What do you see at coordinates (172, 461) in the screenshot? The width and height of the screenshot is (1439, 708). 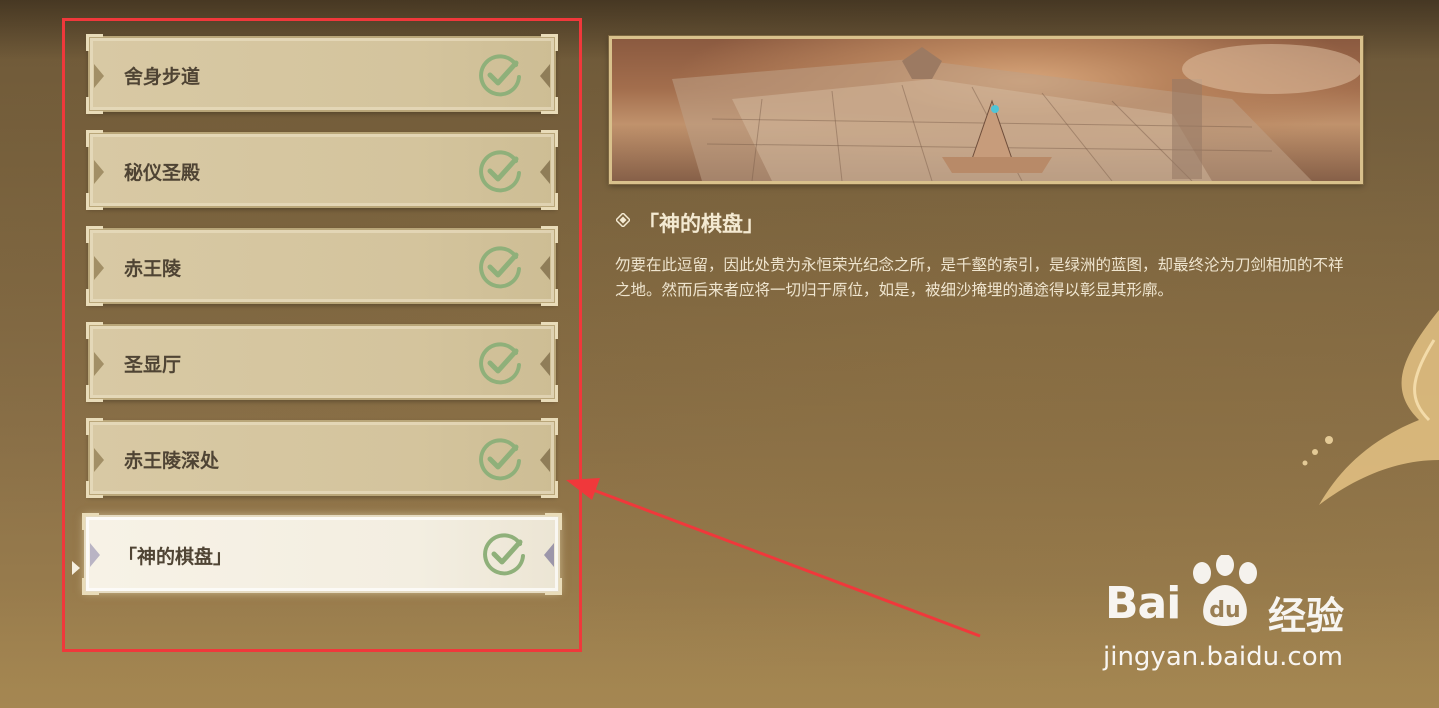 I see `domain-item-label: 赤王陵深处` at bounding box center [172, 461].